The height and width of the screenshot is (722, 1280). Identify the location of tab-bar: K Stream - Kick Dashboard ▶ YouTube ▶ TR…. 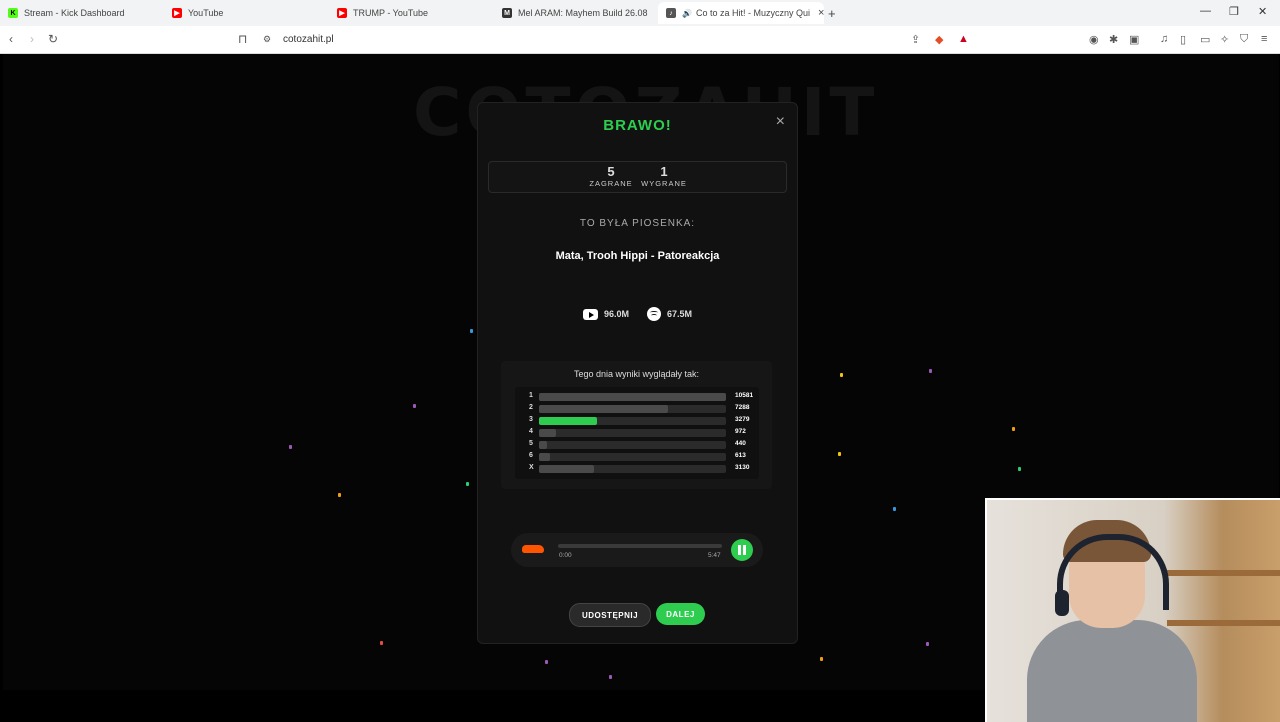
(640, 13).